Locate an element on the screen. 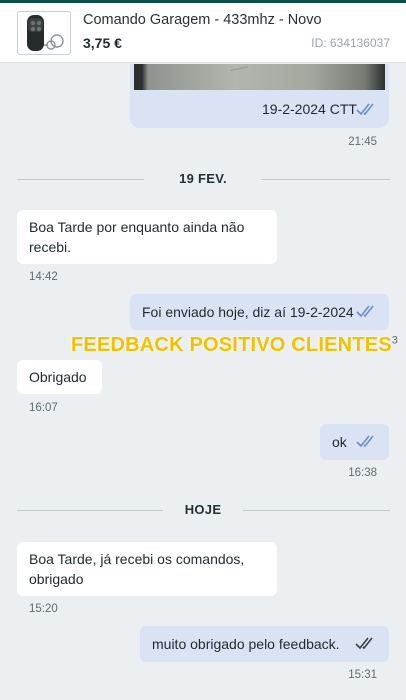 The height and width of the screenshot is (700, 406). item-title: Comando Garagem - 433mhz - Novo is located at coordinates (202, 20).